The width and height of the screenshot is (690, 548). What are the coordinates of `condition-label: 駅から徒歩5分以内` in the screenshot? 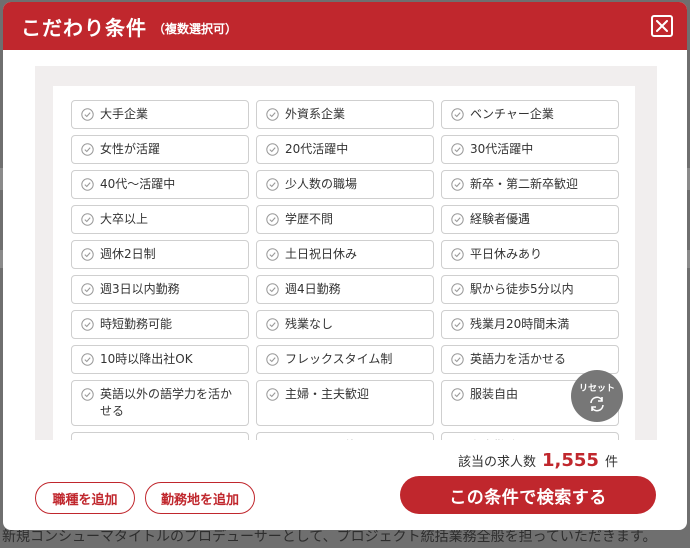 It's located at (522, 289).